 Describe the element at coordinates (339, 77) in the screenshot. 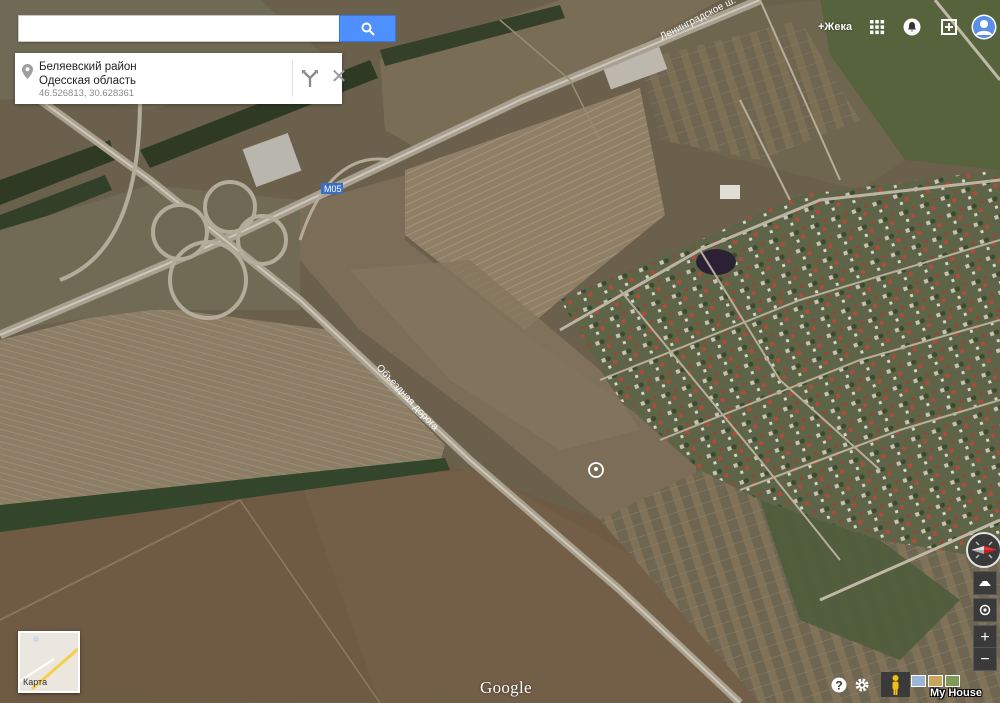

I see `close-icon: ✕` at that location.